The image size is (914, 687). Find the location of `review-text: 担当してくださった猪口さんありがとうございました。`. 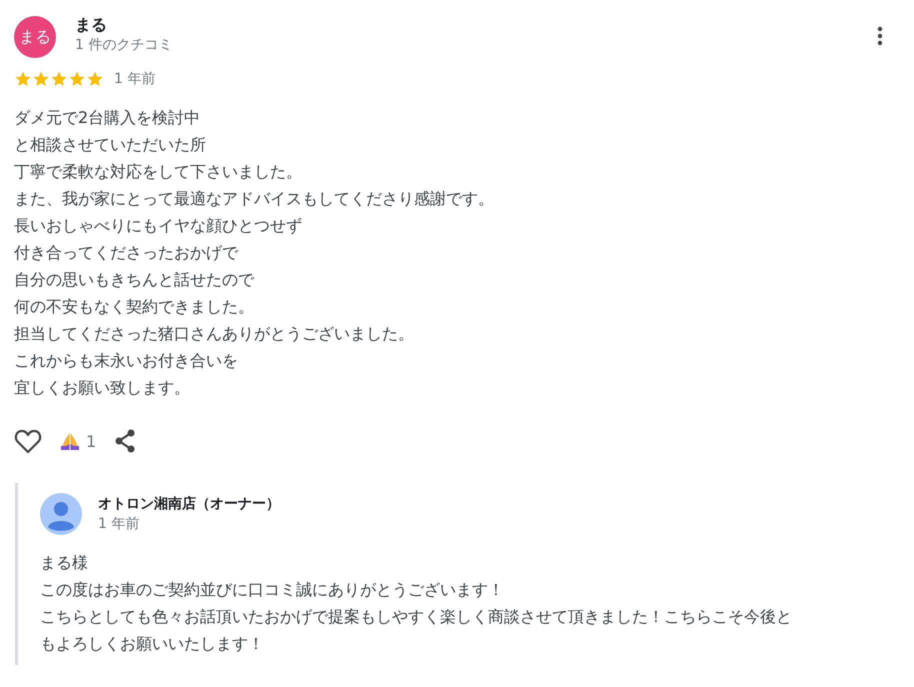

review-text: 担当してくださった猪口さんありがとうございました。 is located at coordinates (214, 334).